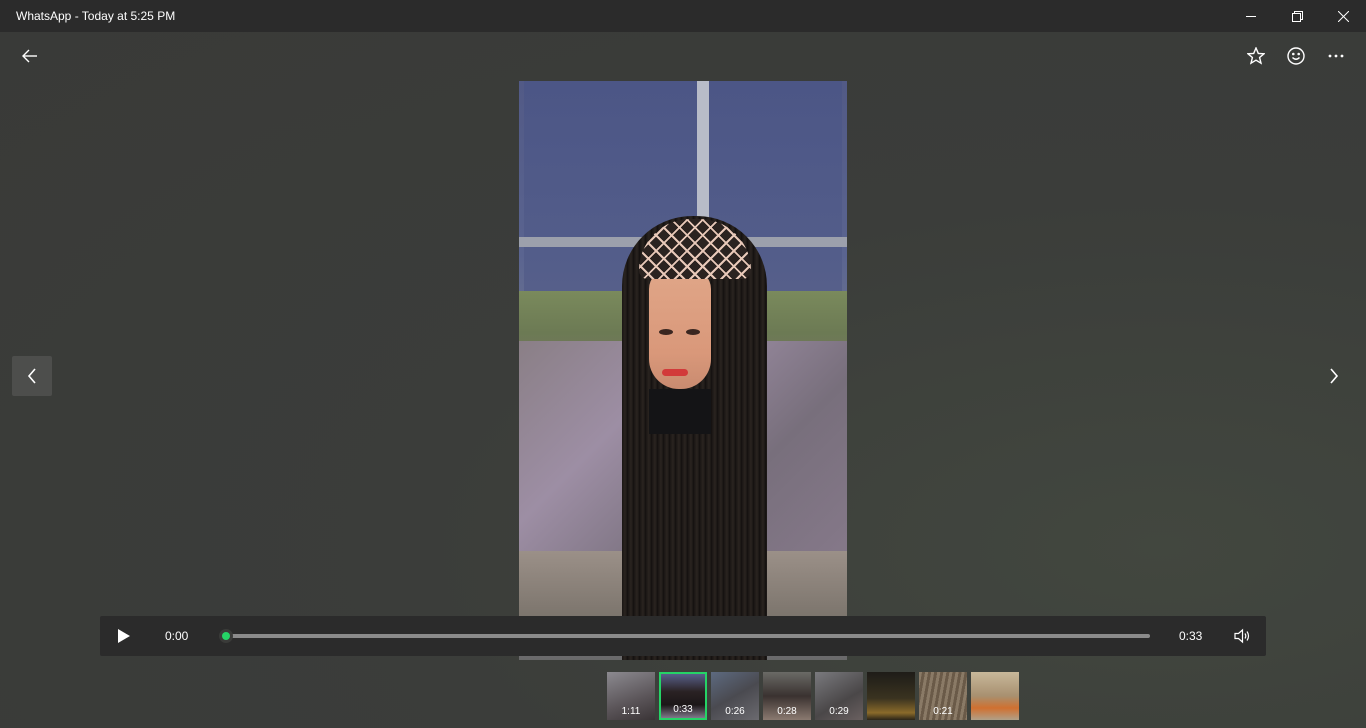  I want to click on title-bar: WhatsApp - Today at 5:25 PM, so click(683, 16).